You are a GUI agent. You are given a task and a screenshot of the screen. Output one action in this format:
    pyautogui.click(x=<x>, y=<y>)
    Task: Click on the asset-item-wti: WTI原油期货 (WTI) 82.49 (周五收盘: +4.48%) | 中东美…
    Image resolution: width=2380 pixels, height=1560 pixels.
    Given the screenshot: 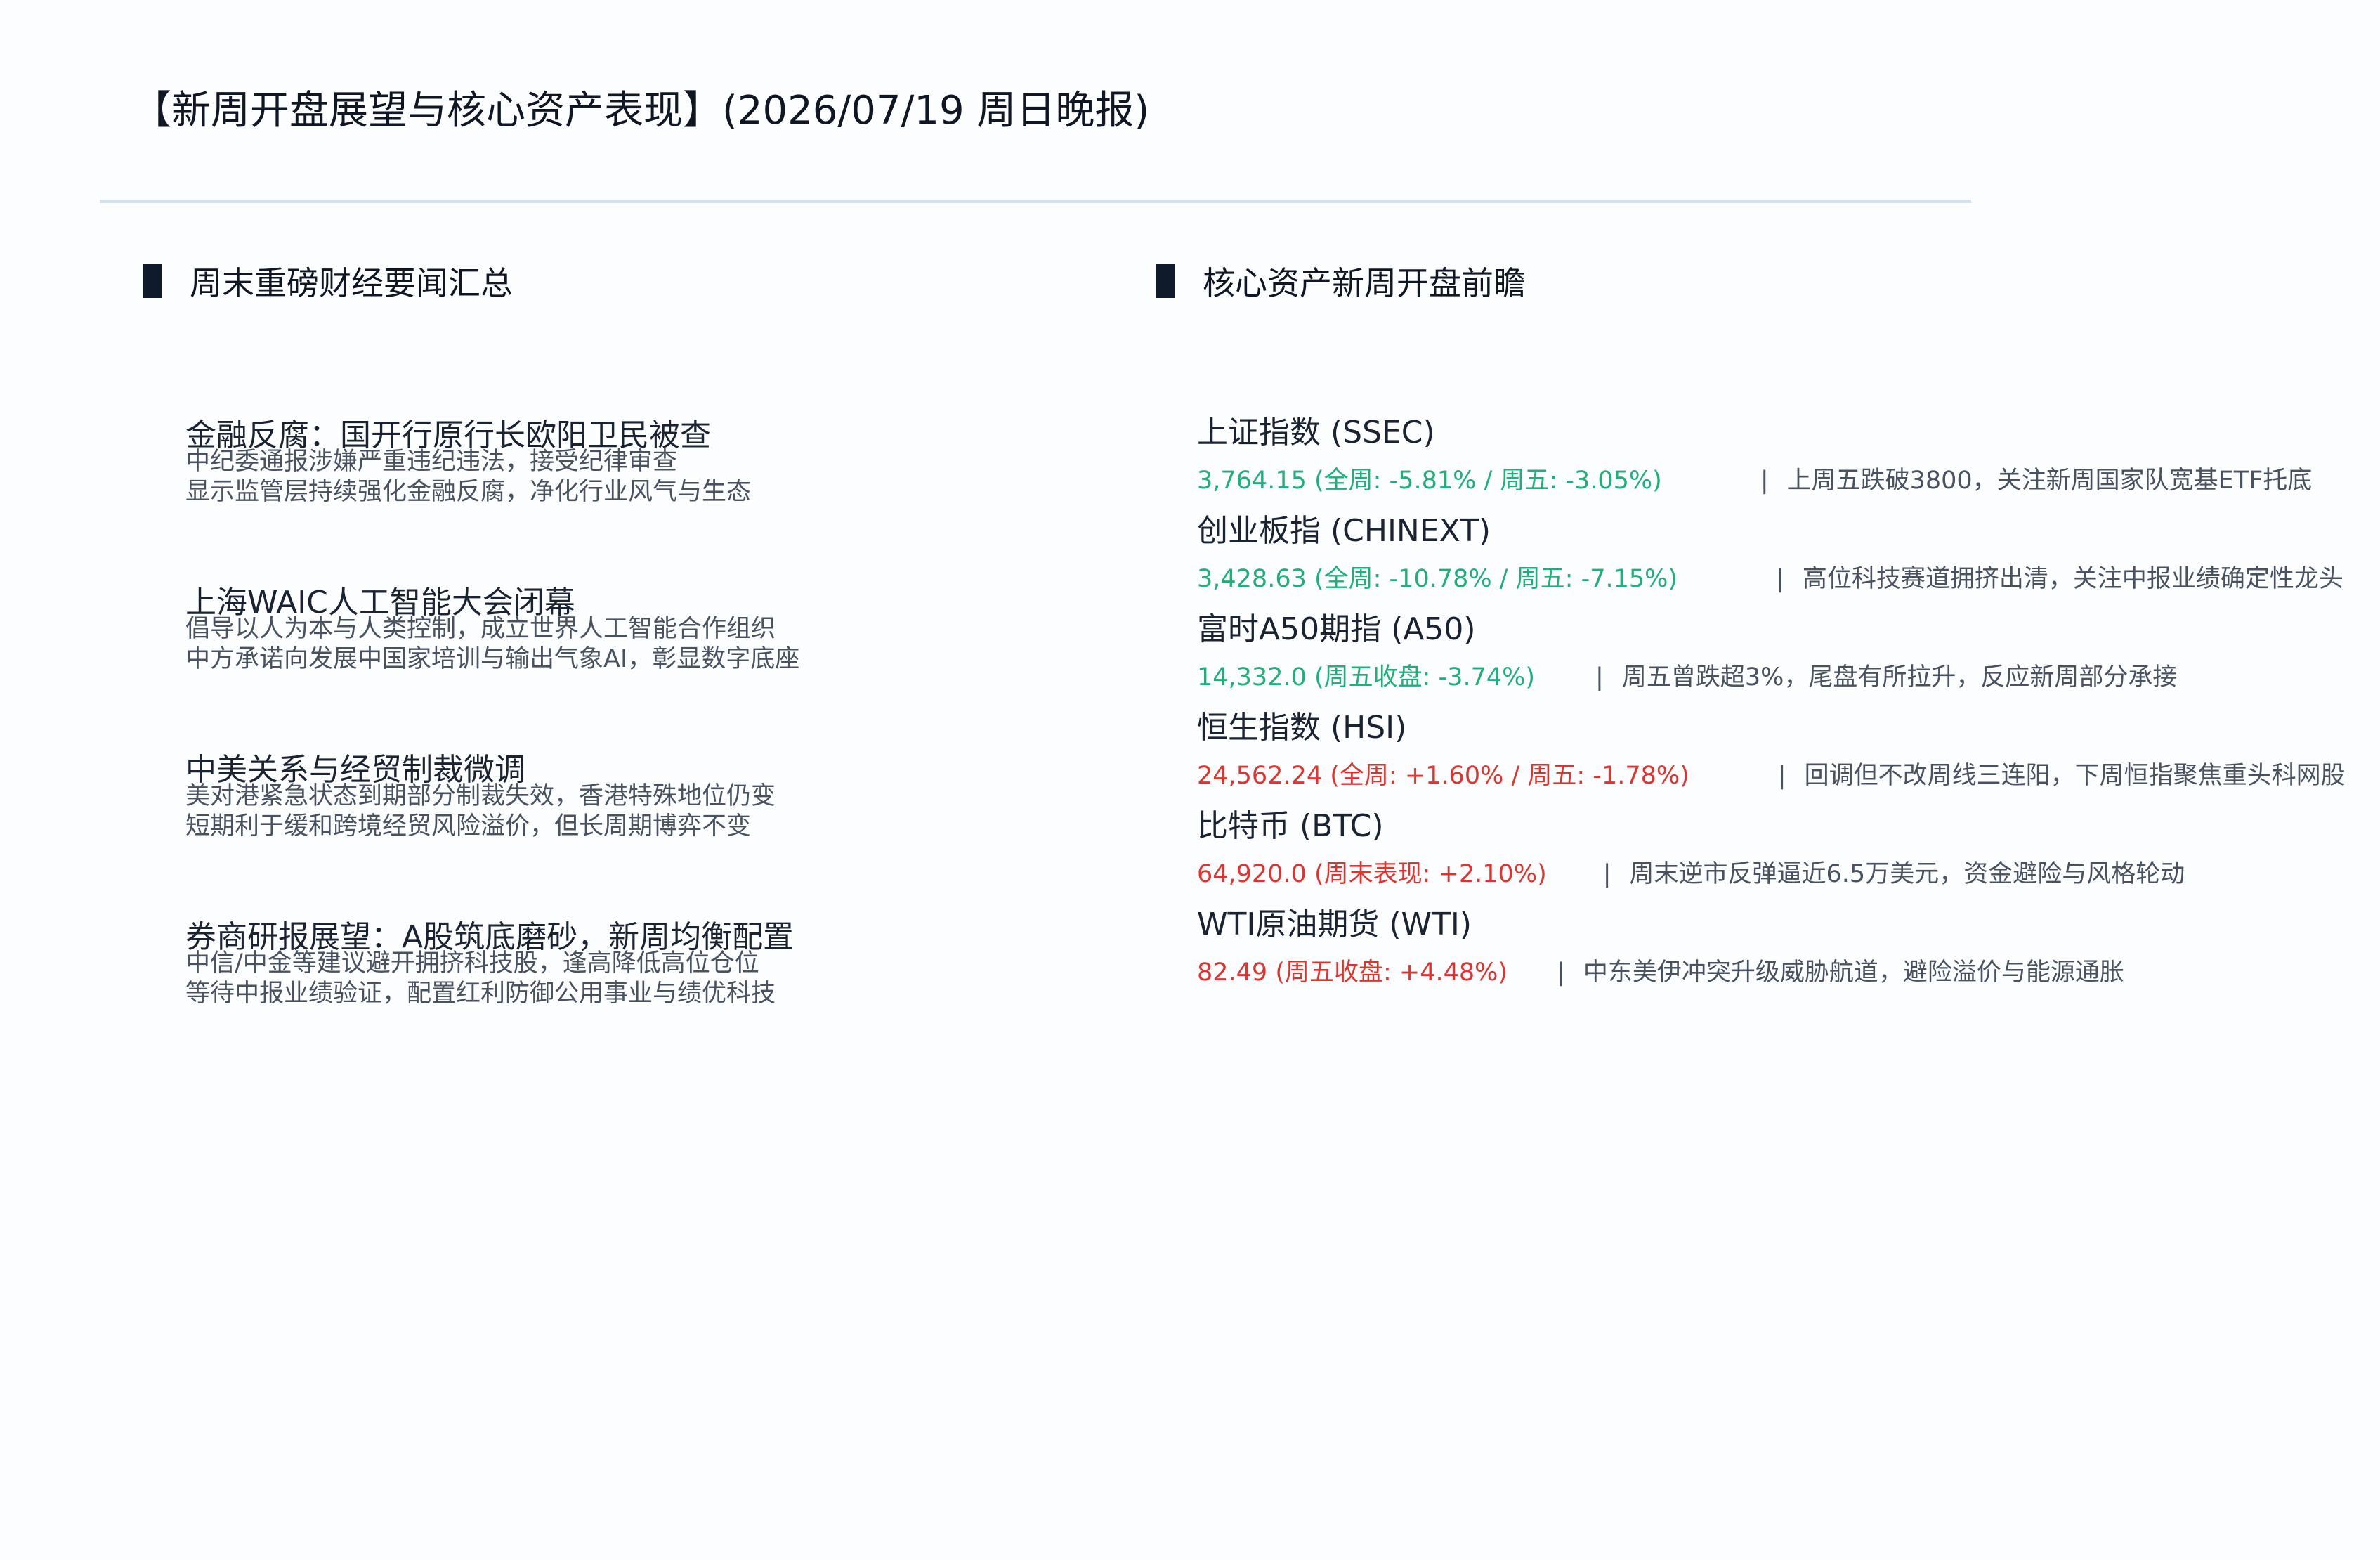 What is the action you would take?
    pyautogui.click(x=1787, y=947)
    